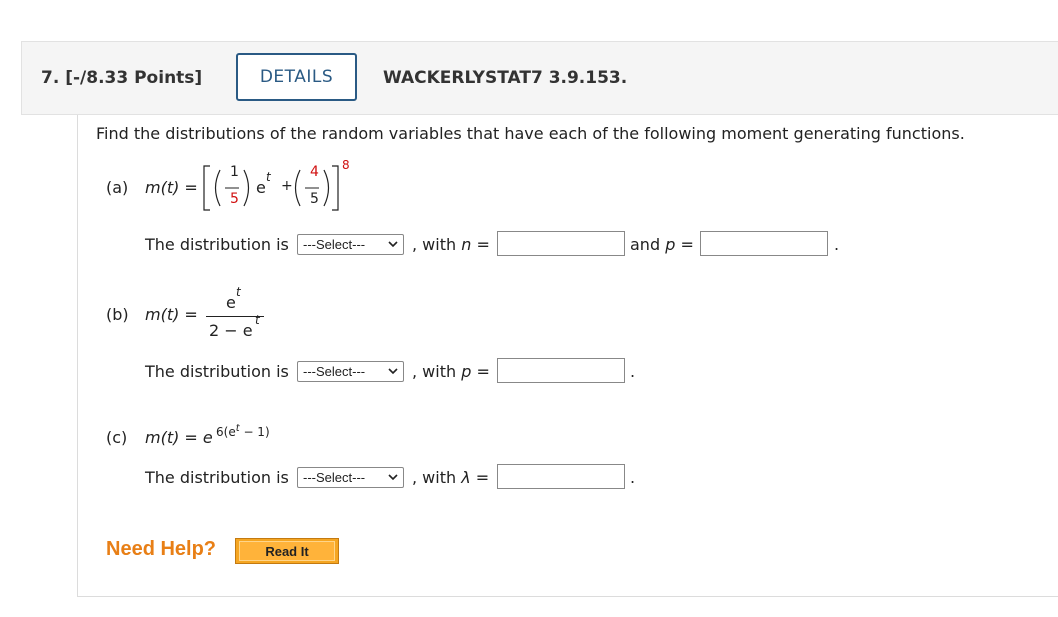 The height and width of the screenshot is (617, 1058). What do you see at coordinates (451, 371) in the screenshot?
I see `part-b-with: , with p =` at bounding box center [451, 371].